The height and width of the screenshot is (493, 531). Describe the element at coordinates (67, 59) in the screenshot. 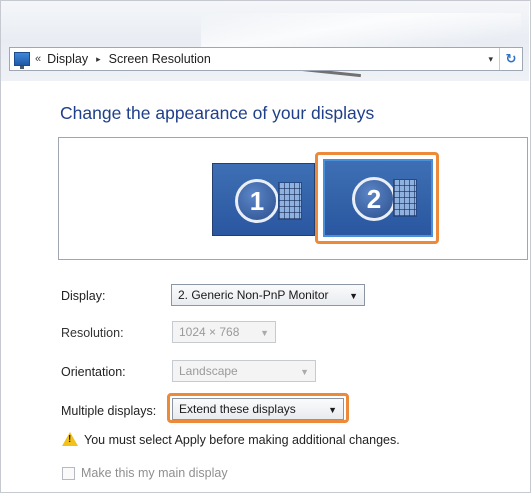

I see `breadcrumb-display: Display` at that location.